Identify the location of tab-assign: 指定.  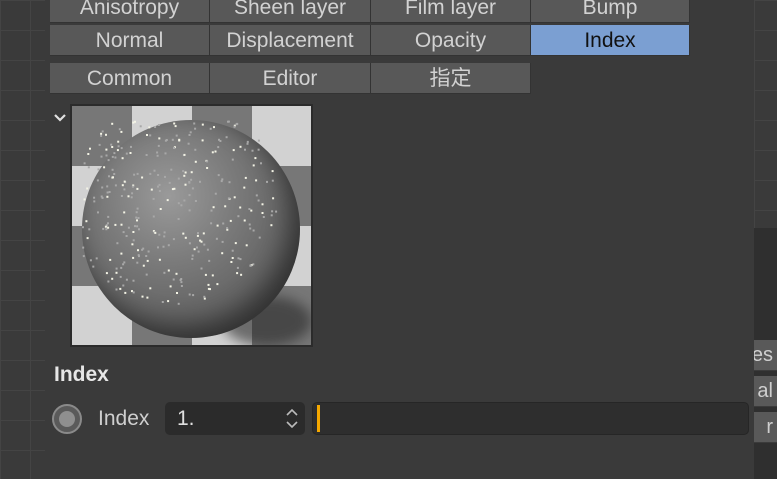
(451, 78).